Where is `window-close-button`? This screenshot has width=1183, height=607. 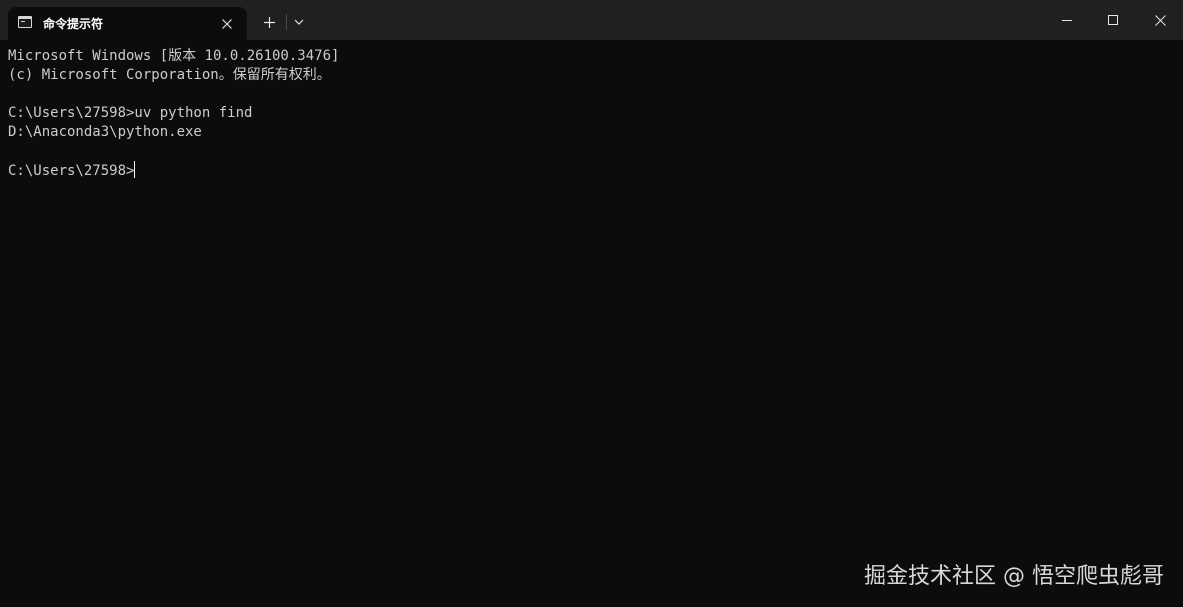 window-close-button is located at coordinates (1160, 20).